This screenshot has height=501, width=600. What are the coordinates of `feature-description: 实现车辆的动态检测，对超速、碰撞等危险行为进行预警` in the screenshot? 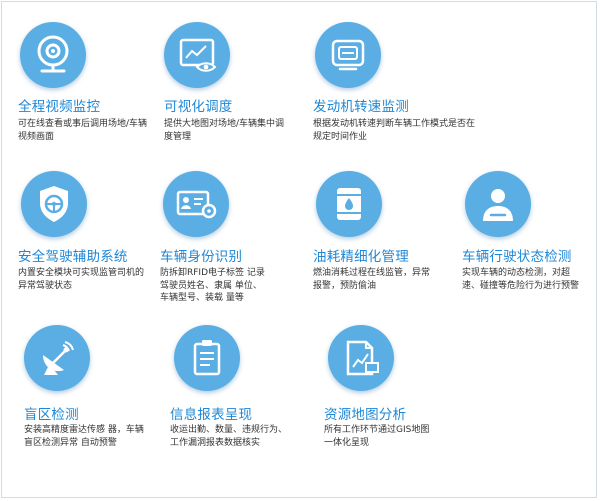 It's located at (521, 279).